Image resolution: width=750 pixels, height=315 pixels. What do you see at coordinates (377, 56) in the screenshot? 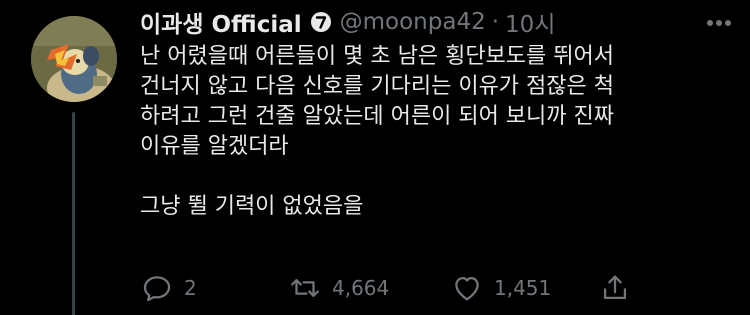
I see `tweet-text-line: 난 어렸을때 어른들이 몇 초 남은 횡단보도를 뛰어서` at bounding box center [377, 56].